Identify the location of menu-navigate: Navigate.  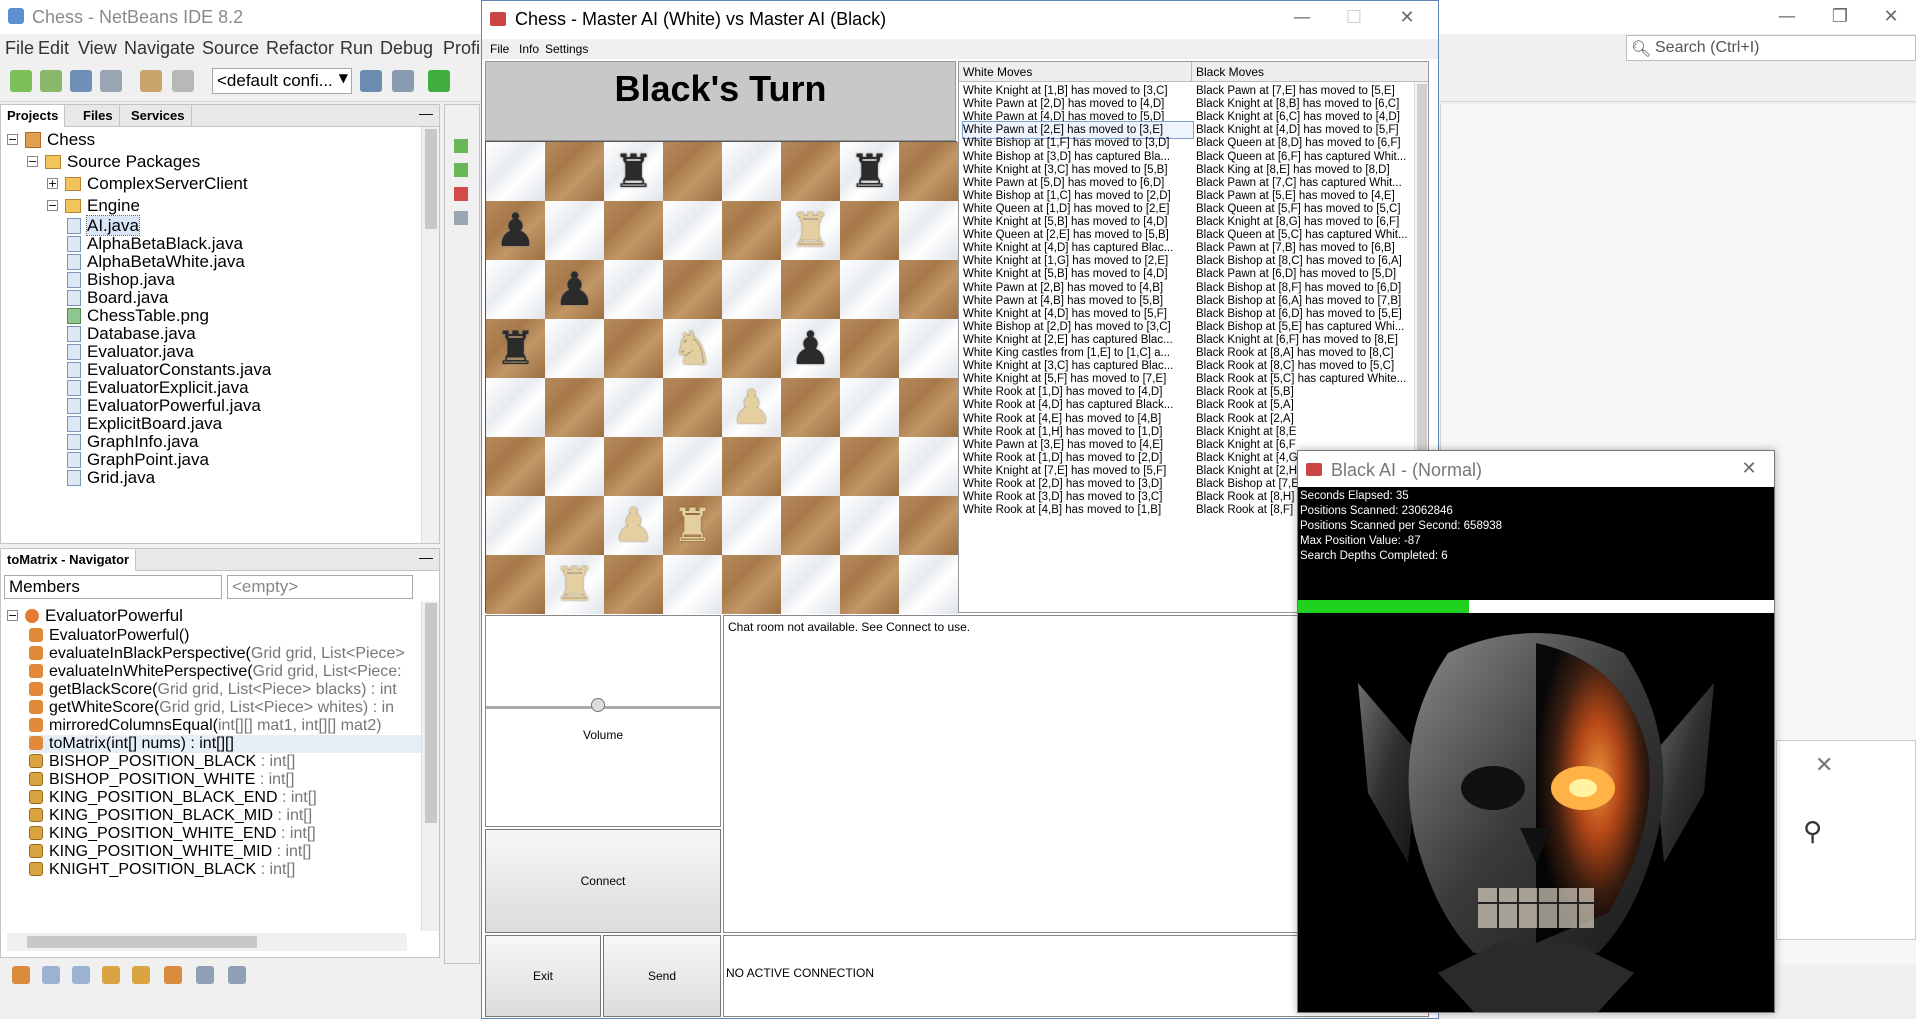
(159, 48).